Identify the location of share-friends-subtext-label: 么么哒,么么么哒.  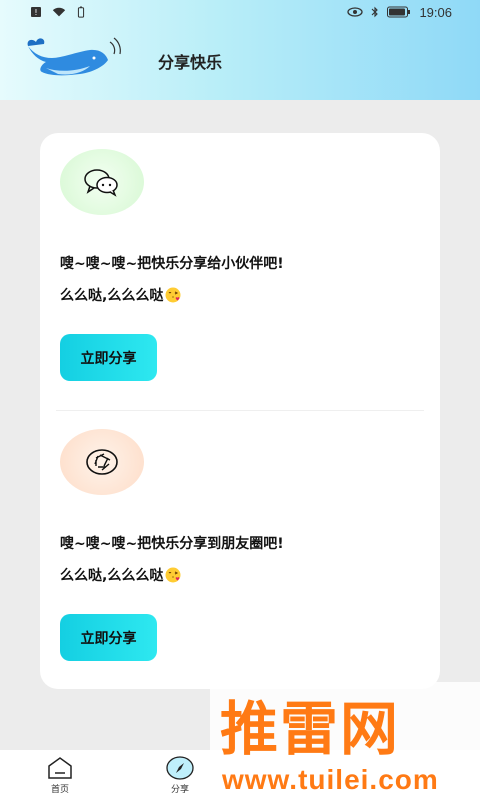
(112, 296).